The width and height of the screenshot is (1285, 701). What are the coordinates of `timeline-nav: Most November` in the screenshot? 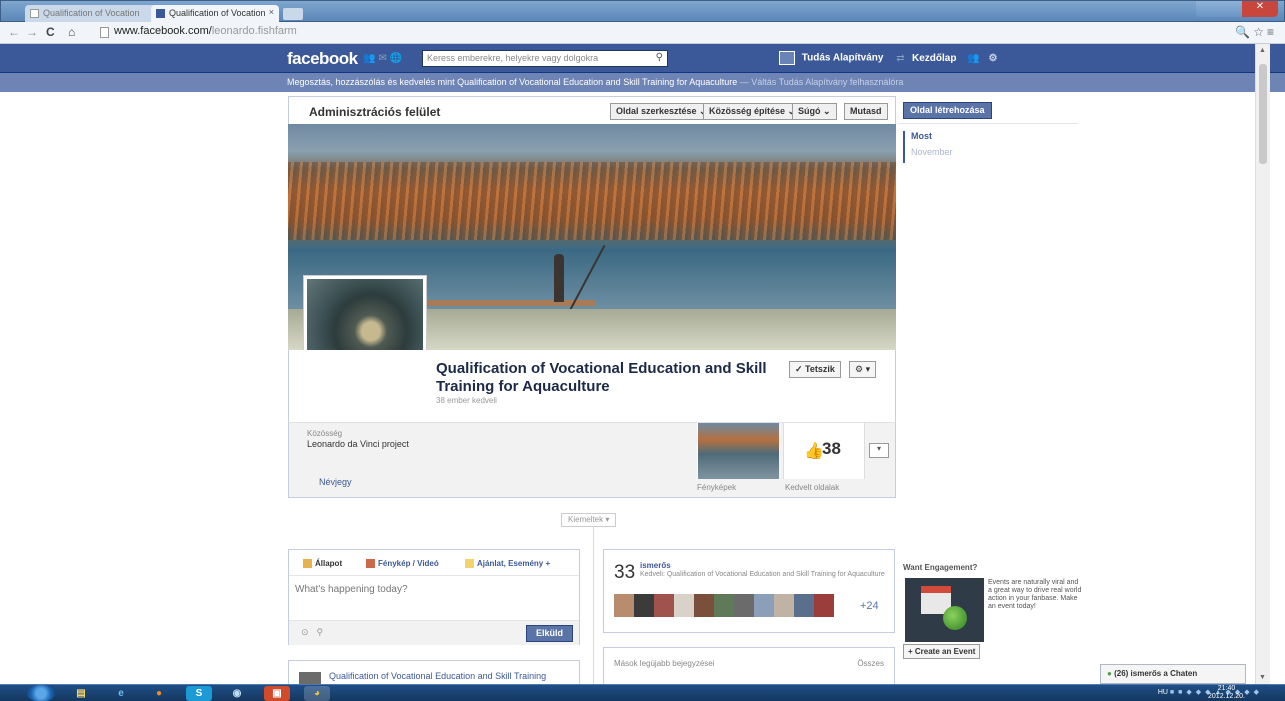 It's located at (928, 147).